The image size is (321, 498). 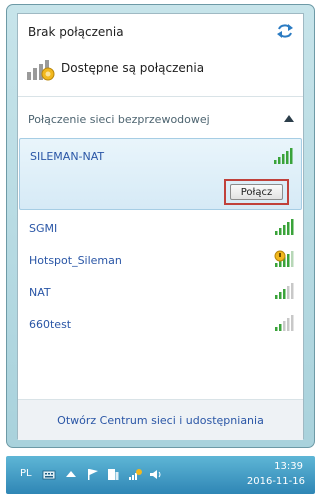 I want to click on connect-button: Połącz, so click(x=256, y=192).